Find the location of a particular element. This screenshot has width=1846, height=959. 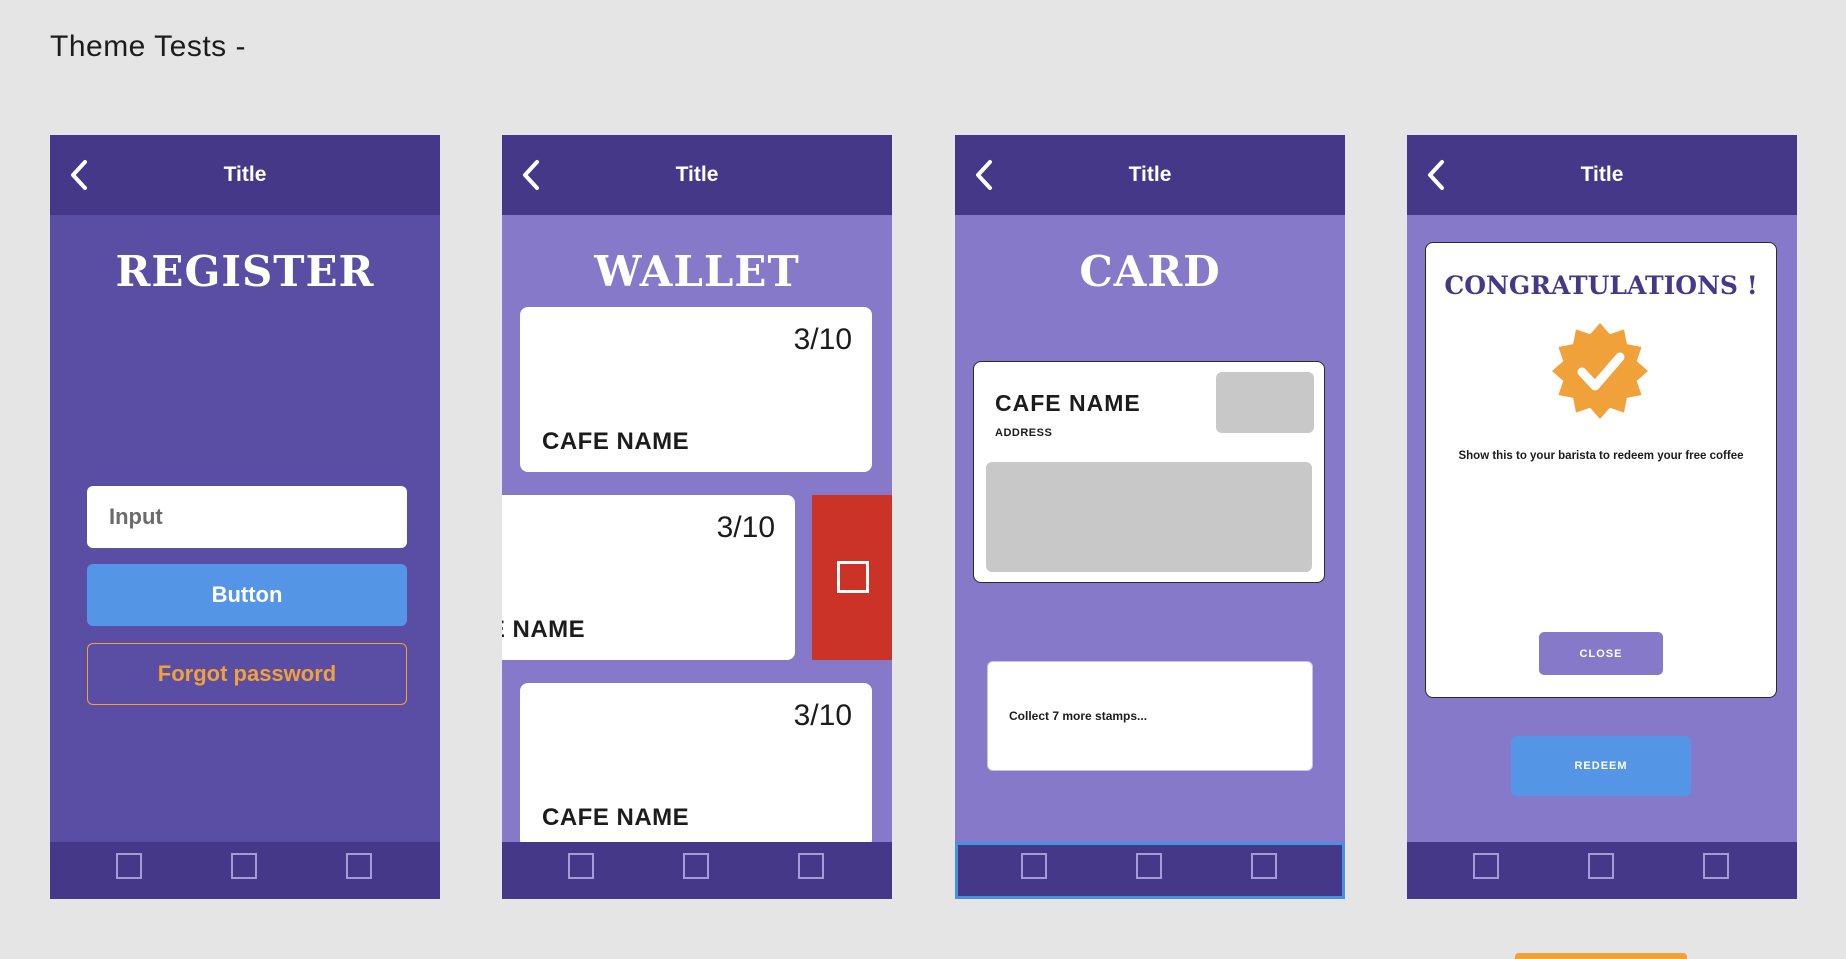

delete-icon is located at coordinates (853, 577).